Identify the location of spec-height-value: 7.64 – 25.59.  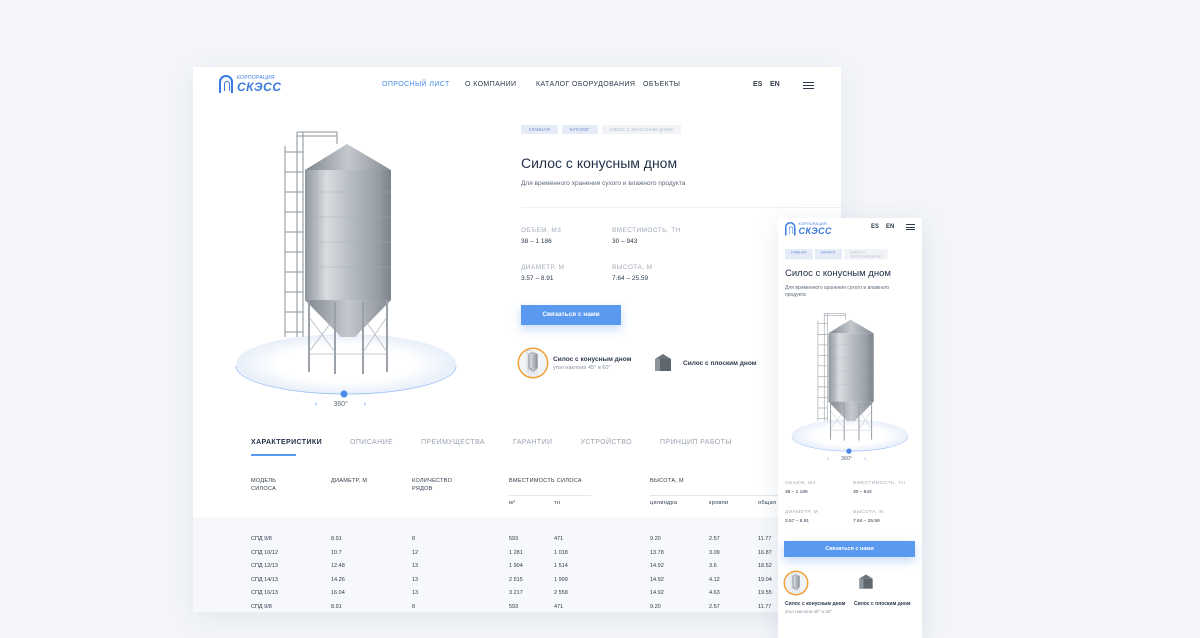
(630, 278).